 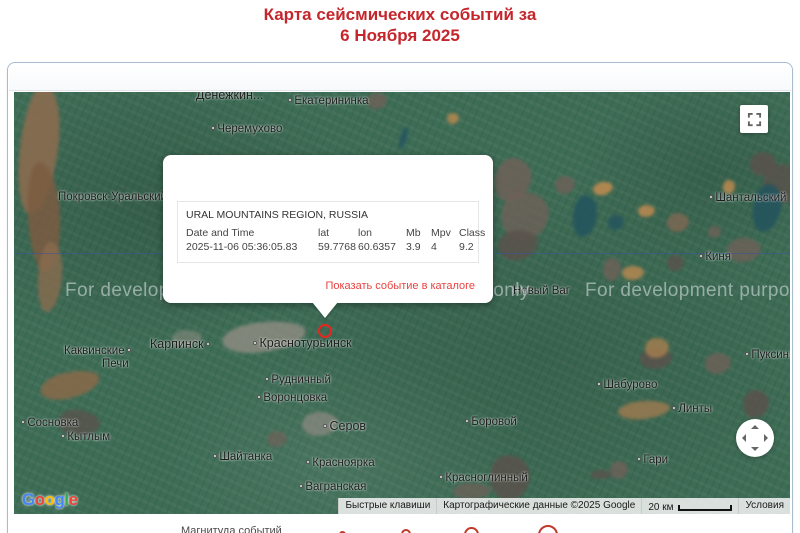 I want to click on map-place-label: Гари, so click(x=652, y=460).